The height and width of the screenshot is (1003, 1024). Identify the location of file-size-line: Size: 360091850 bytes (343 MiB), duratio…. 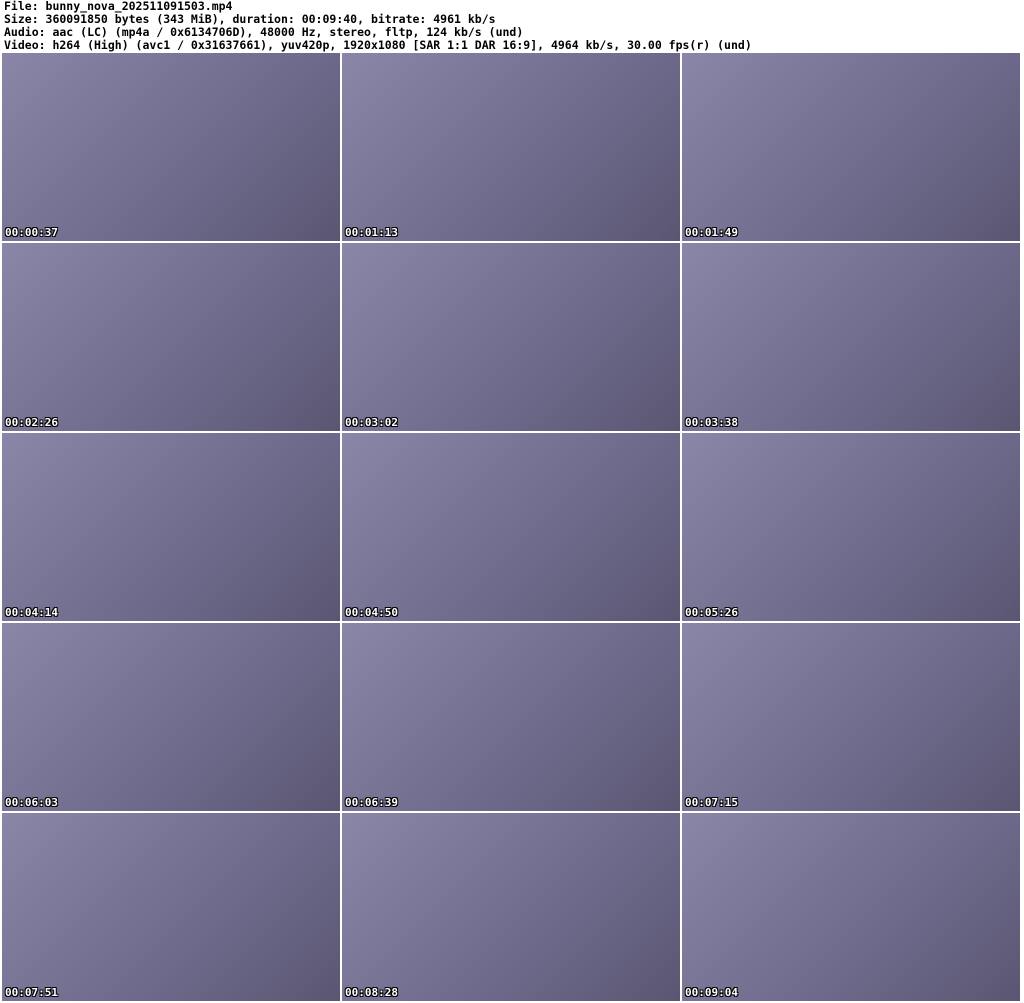
(250, 19).